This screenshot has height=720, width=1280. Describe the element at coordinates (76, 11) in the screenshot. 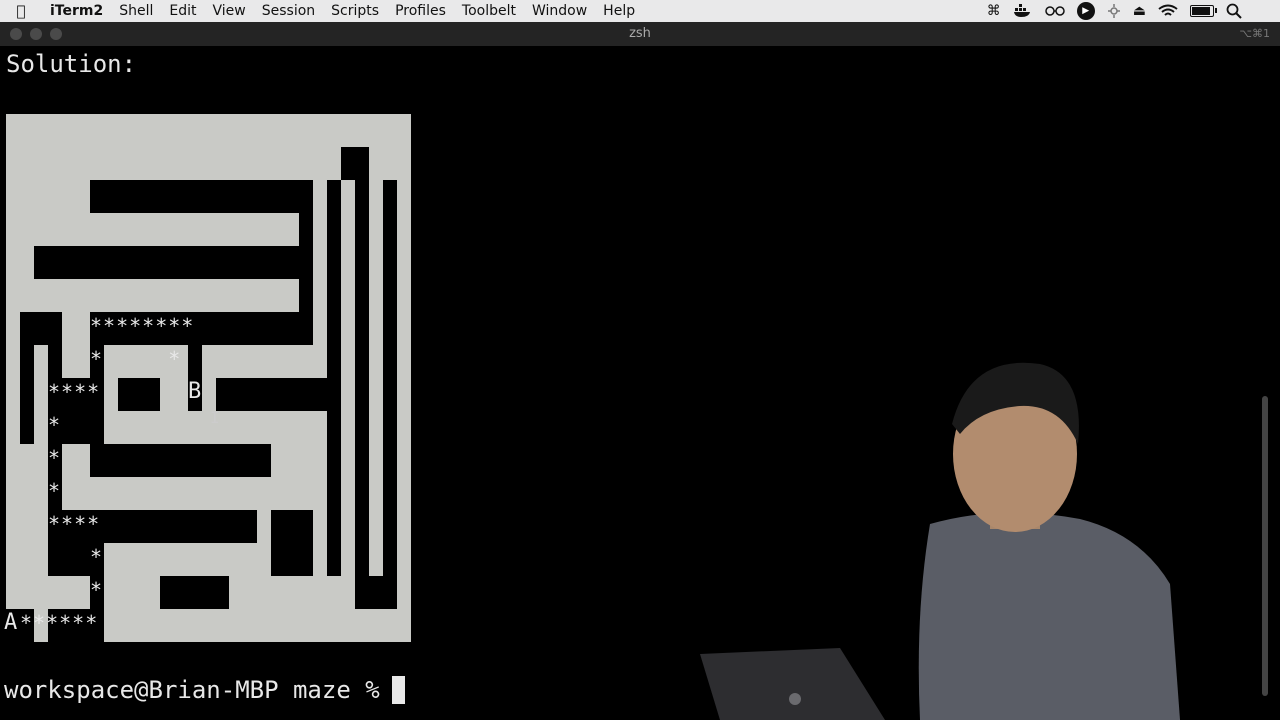

I see `menu-app-name: iTerm2` at that location.